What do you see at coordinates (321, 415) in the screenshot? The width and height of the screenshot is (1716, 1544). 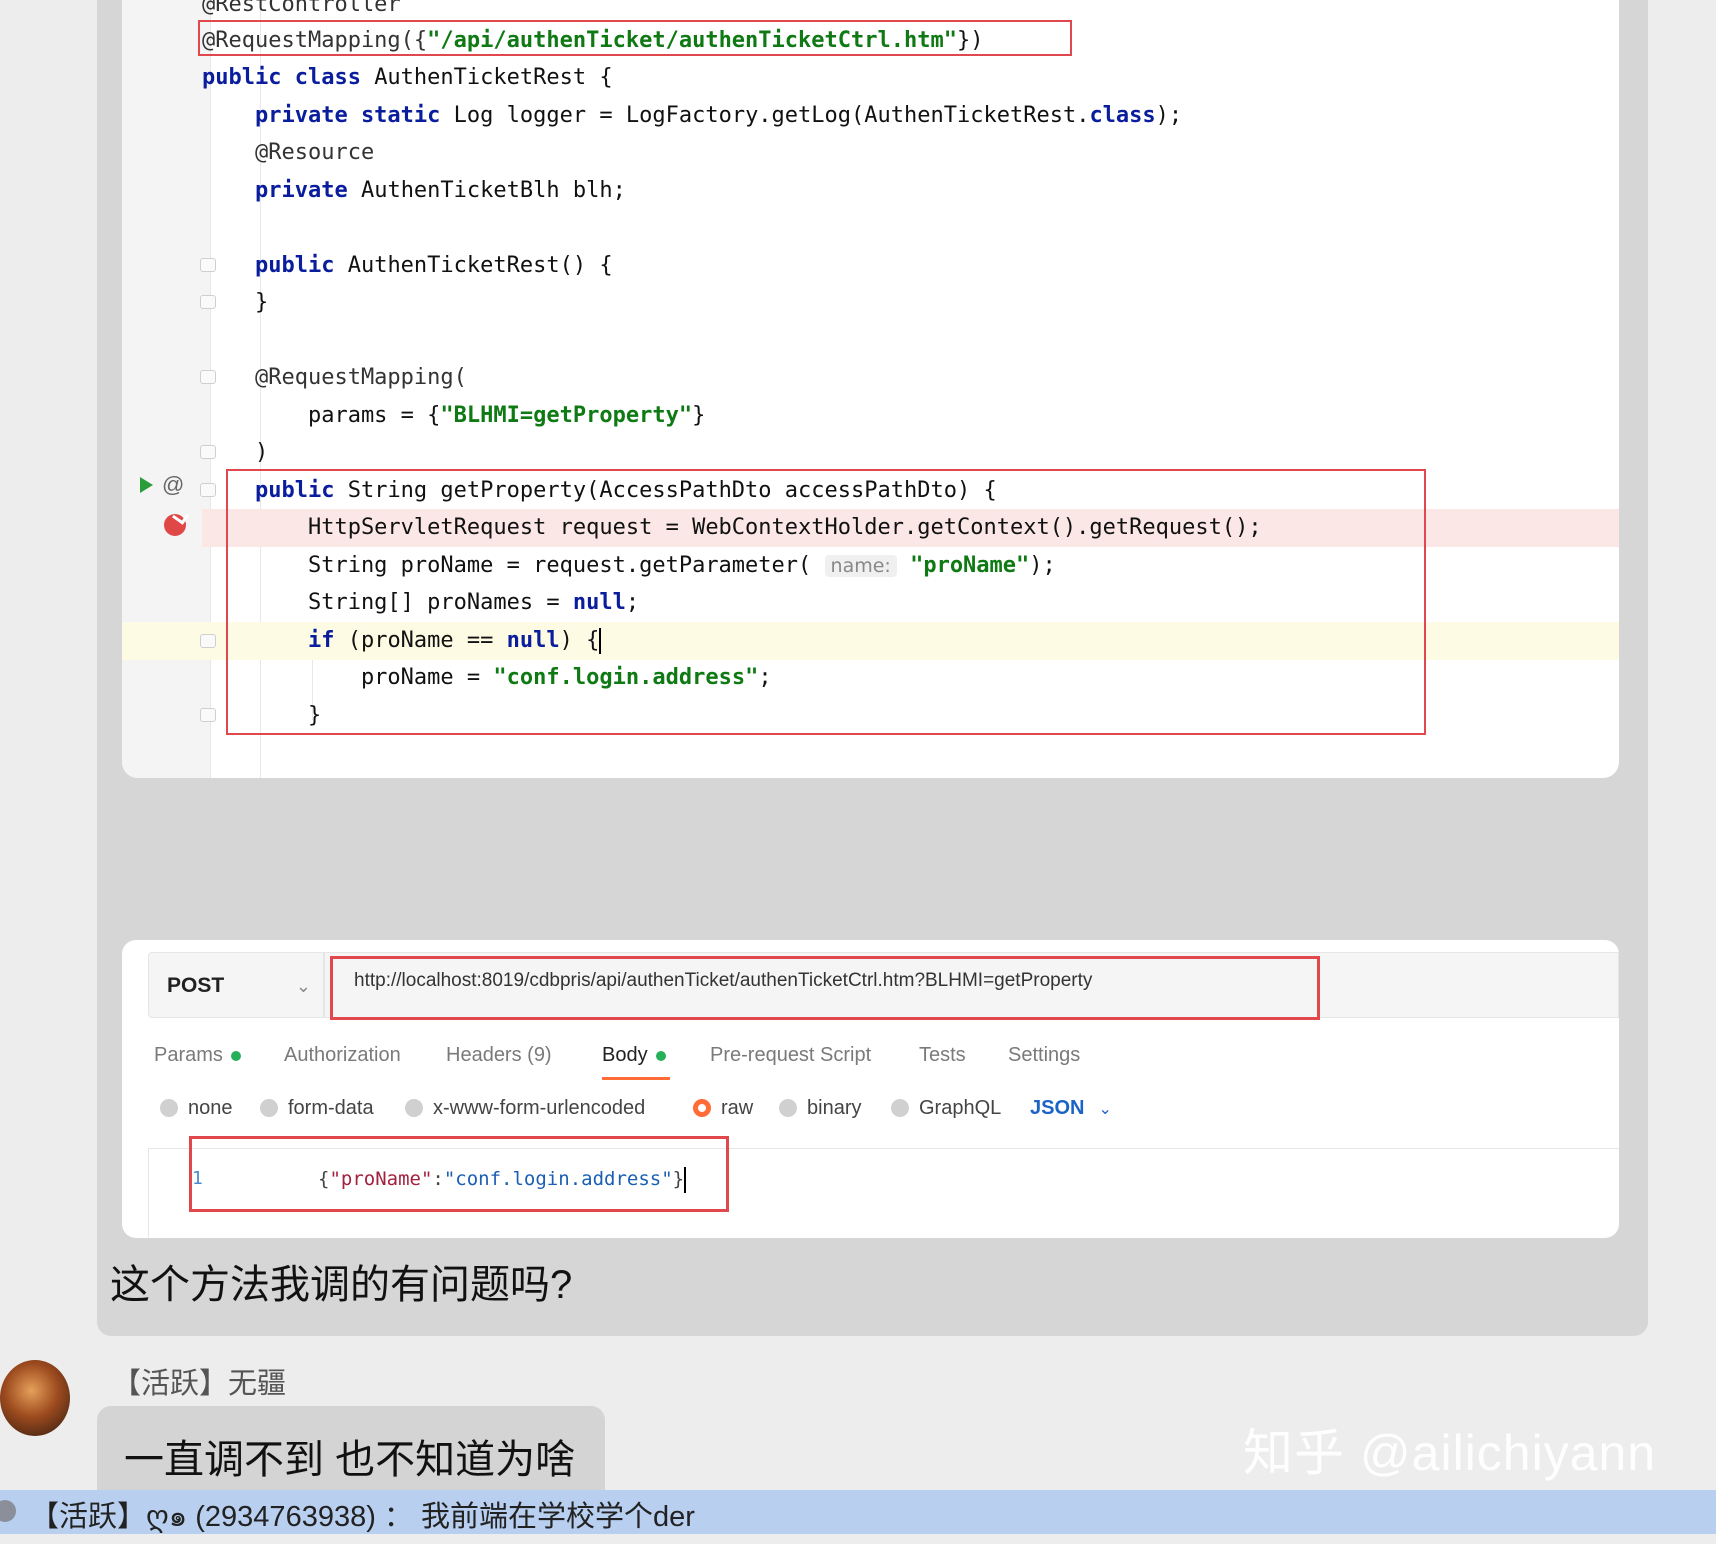 I see `code-token: params = {` at bounding box center [321, 415].